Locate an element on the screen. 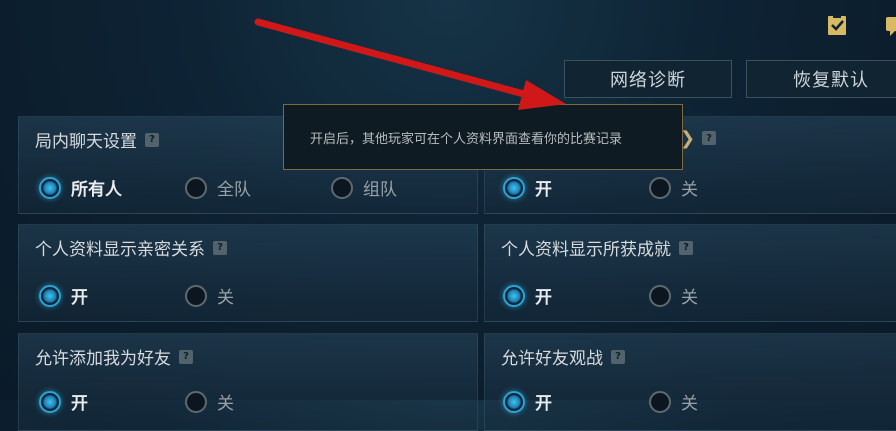 This screenshot has width=896, height=431. panel-title-text: 个人资料显示亲密关系 is located at coordinates (120, 250).